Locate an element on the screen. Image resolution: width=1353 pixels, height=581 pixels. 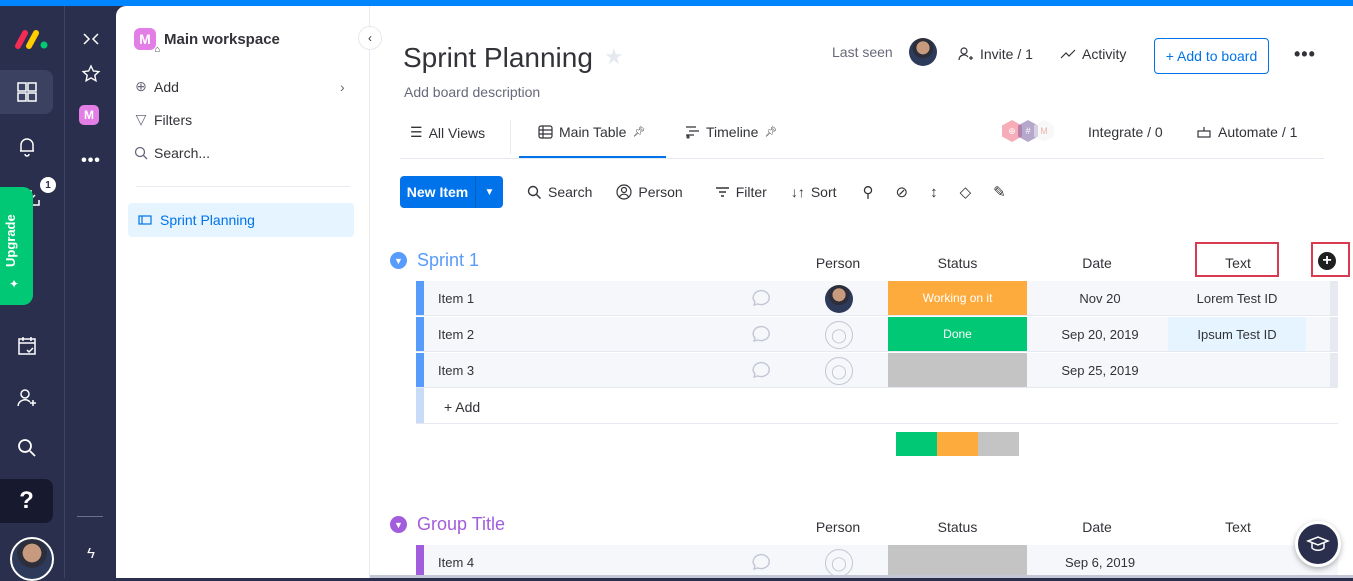
hide-eye-icon: ⊘ is located at coordinates (902, 192).